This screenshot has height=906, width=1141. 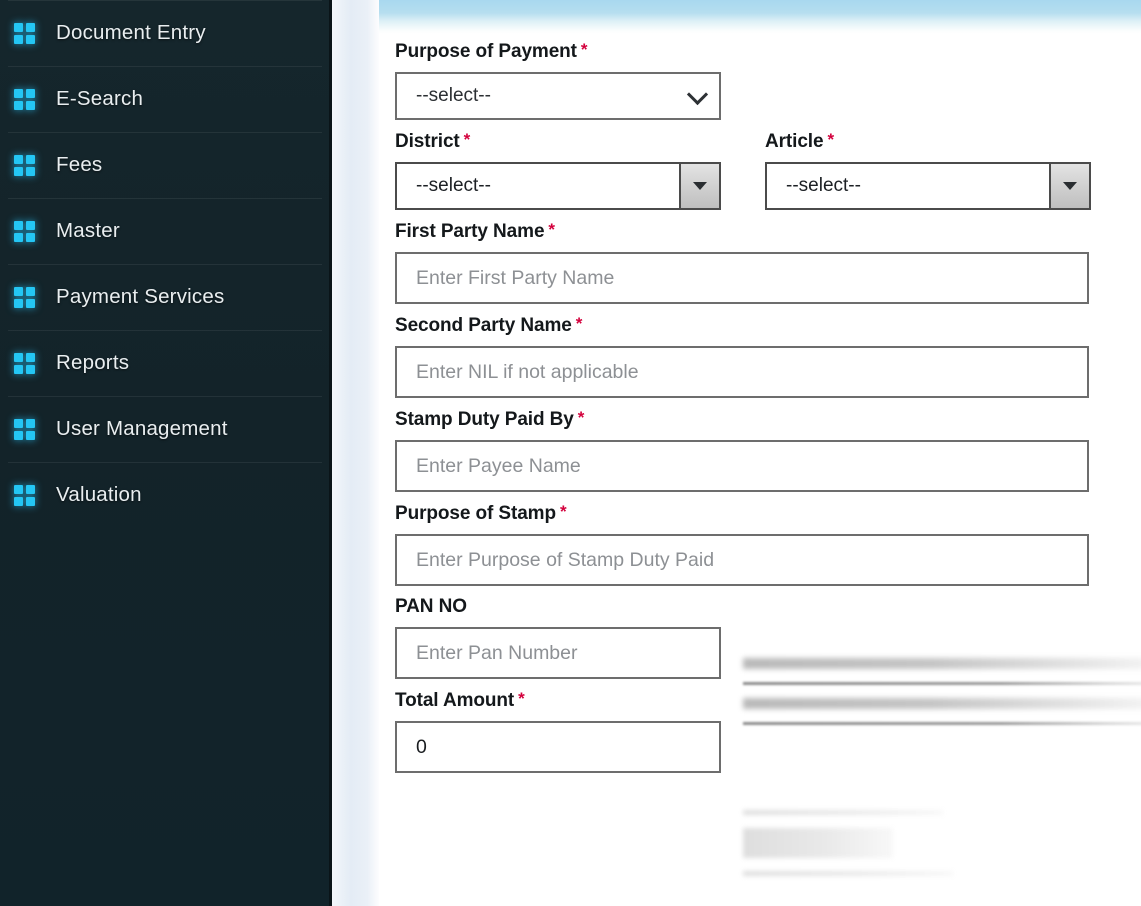 I want to click on sidebar-item-label: Document Entry, so click(x=131, y=32).